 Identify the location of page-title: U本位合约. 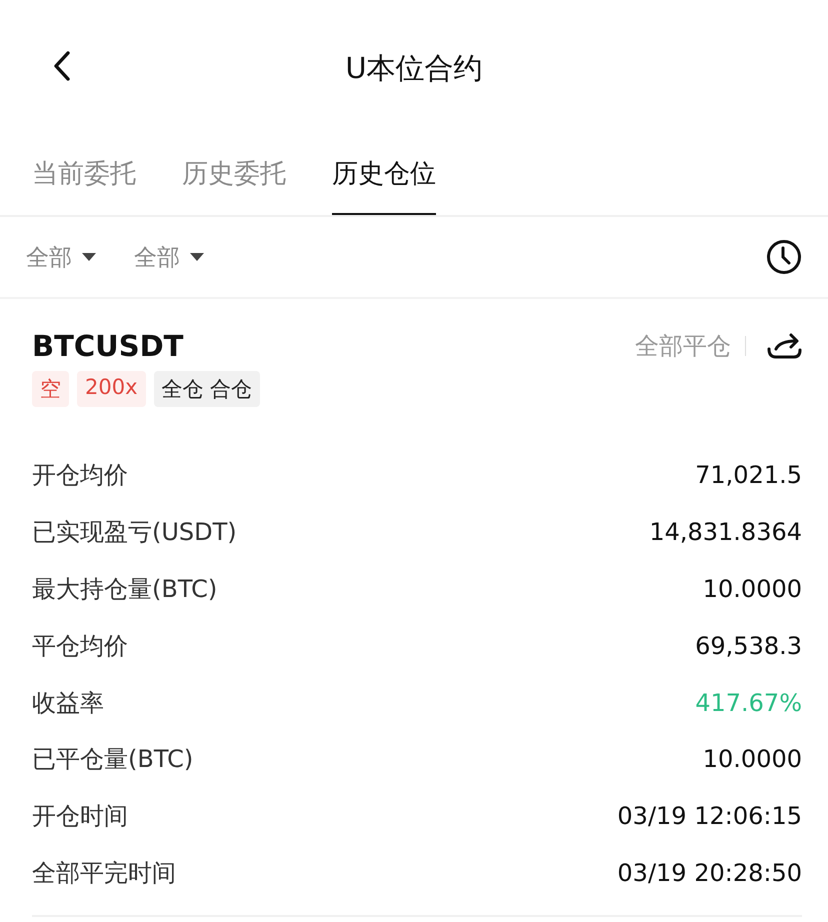
(414, 68).